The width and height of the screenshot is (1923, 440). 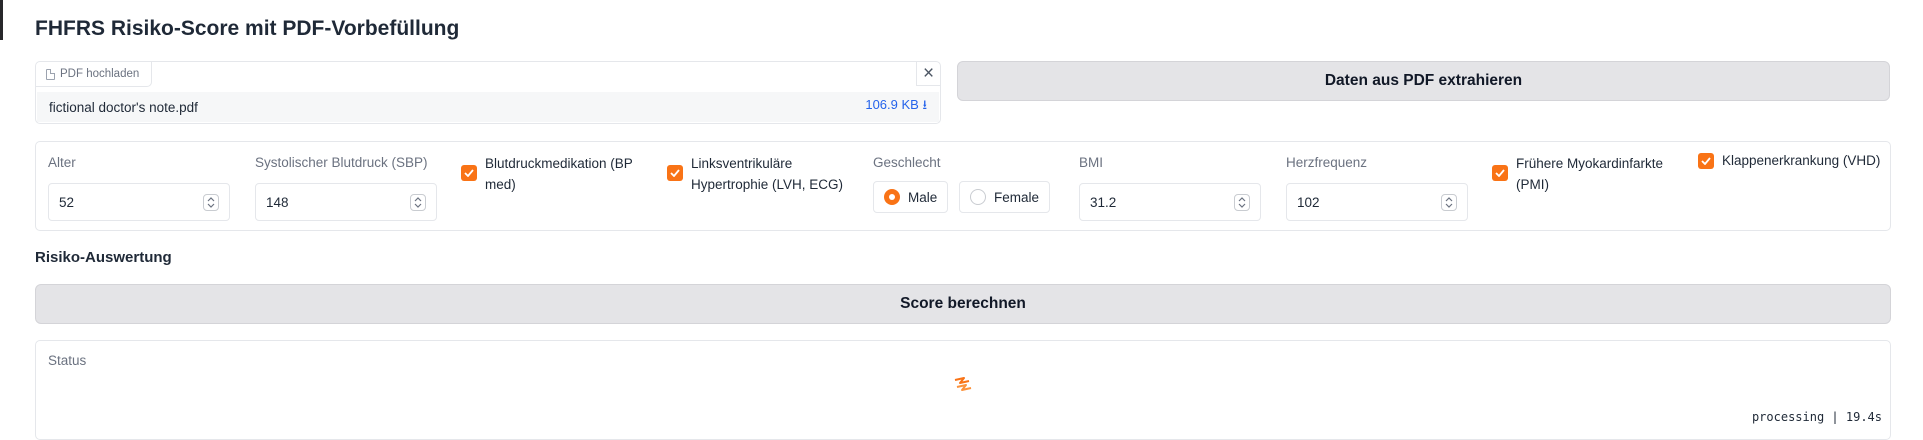 What do you see at coordinates (100, 74) in the screenshot?
I see `upload-tag-label: PDF hochladen` at bounding box center [100, 74].